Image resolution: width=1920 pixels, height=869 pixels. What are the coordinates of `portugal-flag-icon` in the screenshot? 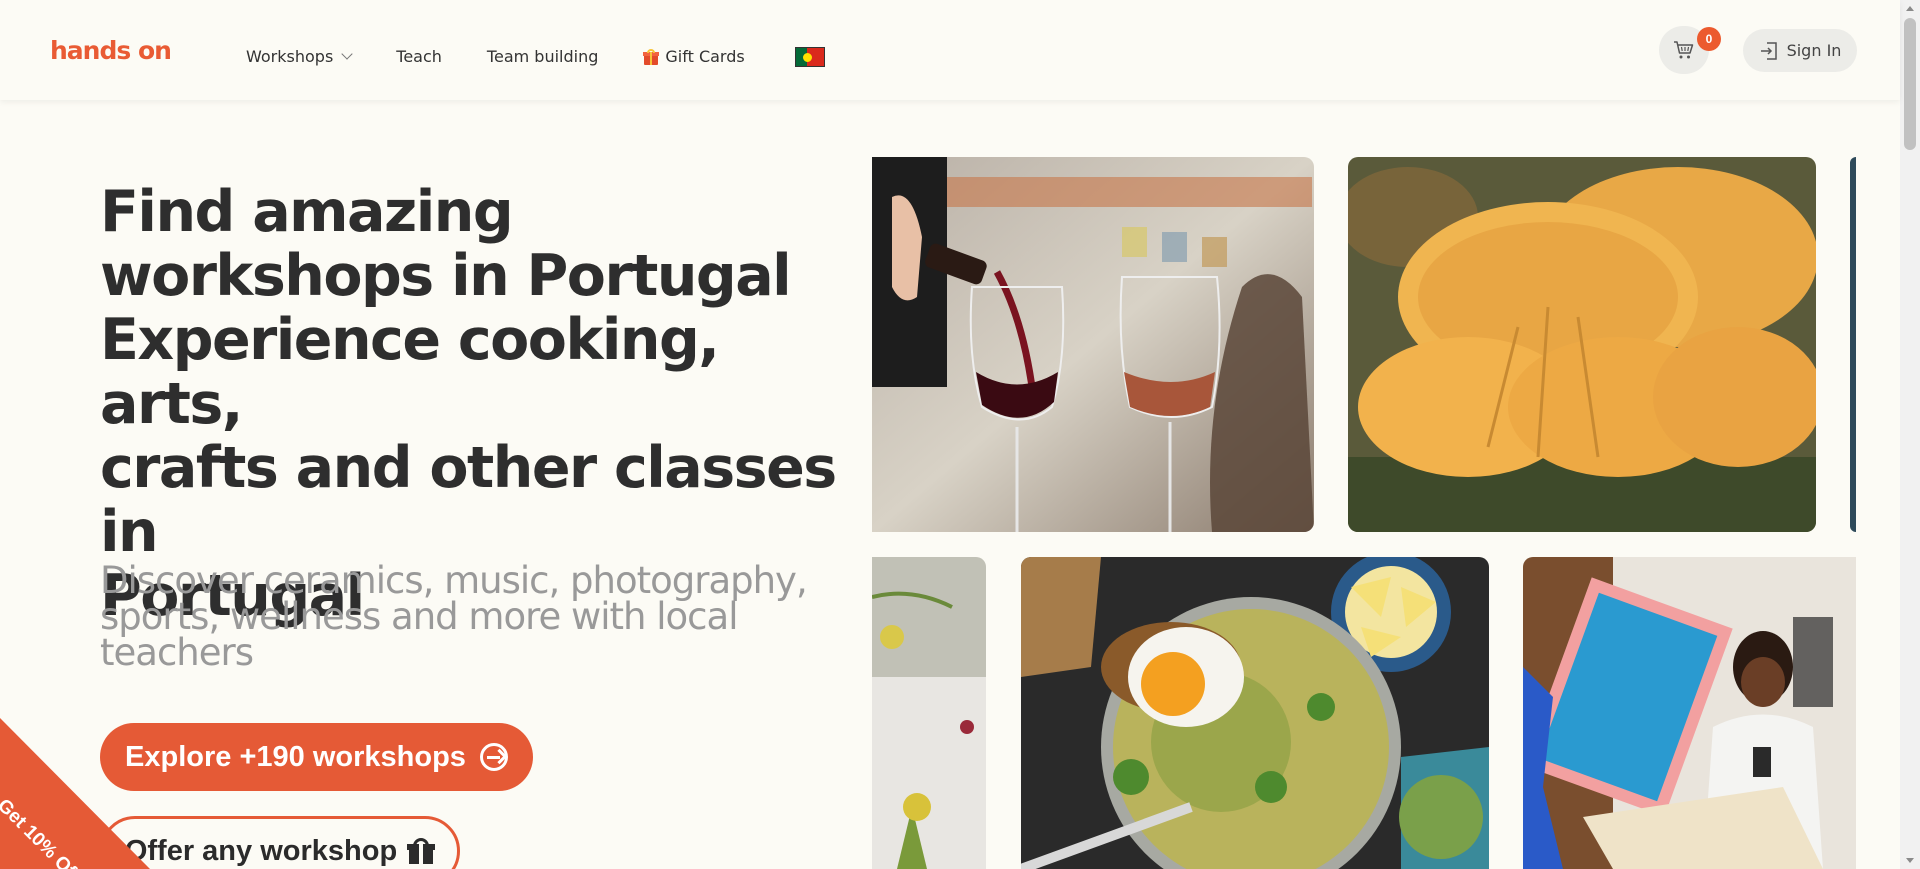 It's located at (809, 57).